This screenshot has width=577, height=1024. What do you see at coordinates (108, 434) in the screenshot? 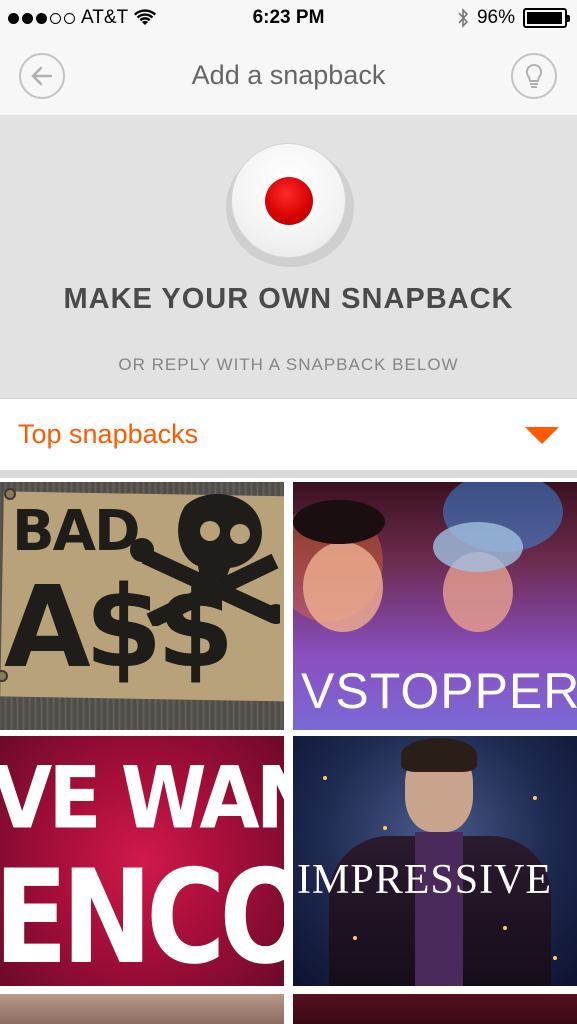
I see `section-title: Top snapbacks` at bounding box center [108, 434].